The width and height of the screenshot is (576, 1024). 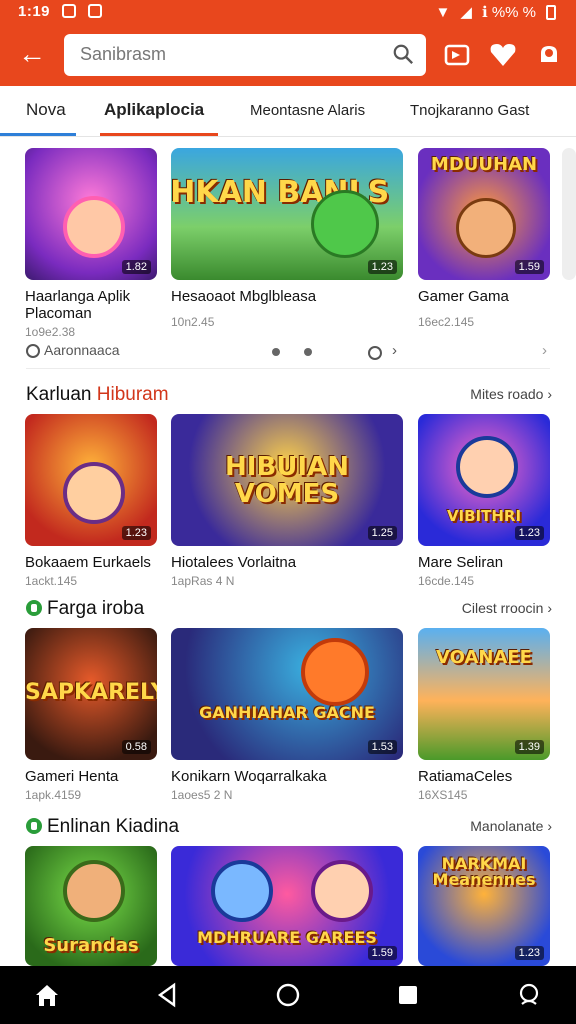 I want to click on rating-badge: 1.82, so click(x=136, y=267).